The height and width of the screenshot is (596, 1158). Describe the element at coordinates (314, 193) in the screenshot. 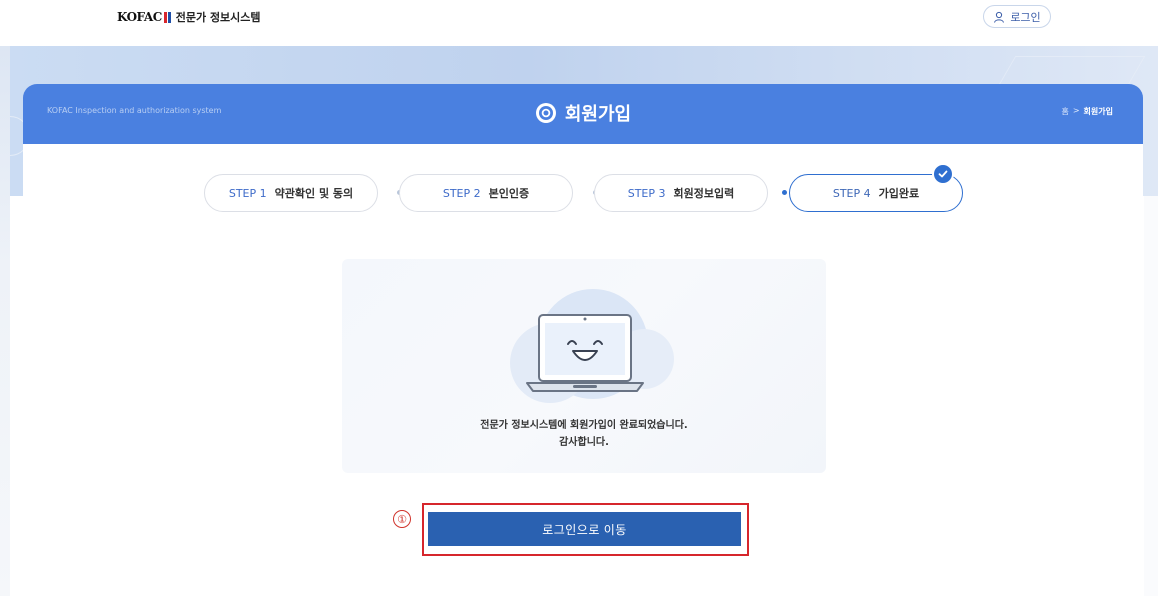

I see `step-name: 약관확인 및 동의` at that location.